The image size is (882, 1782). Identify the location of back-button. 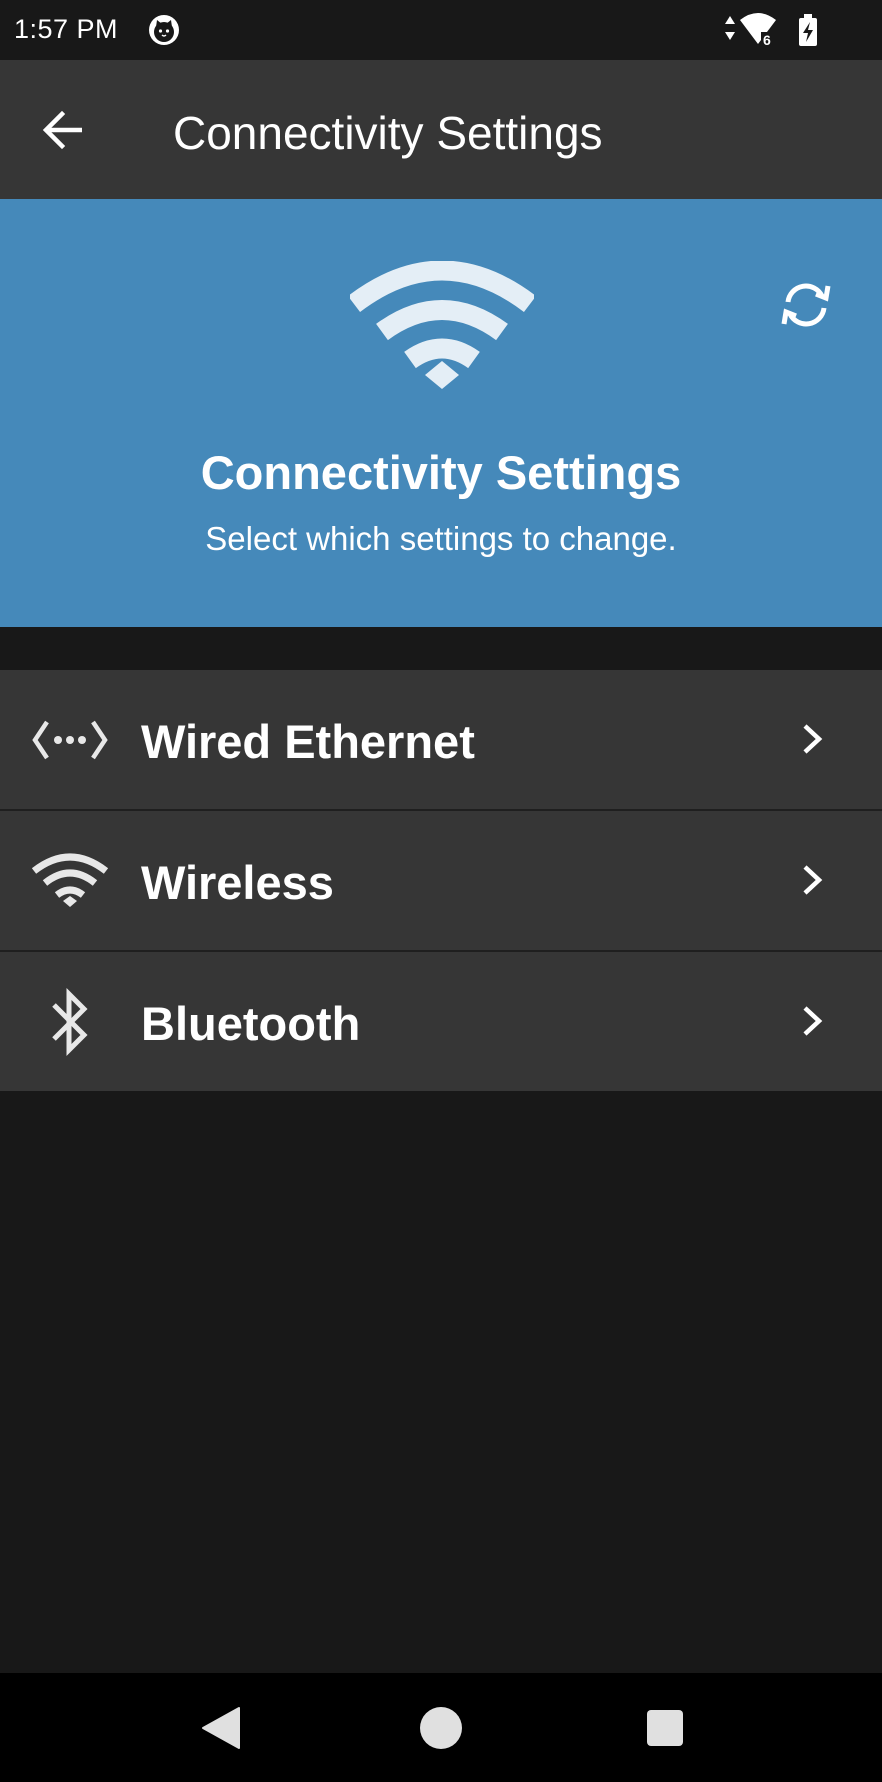
(62, 130).